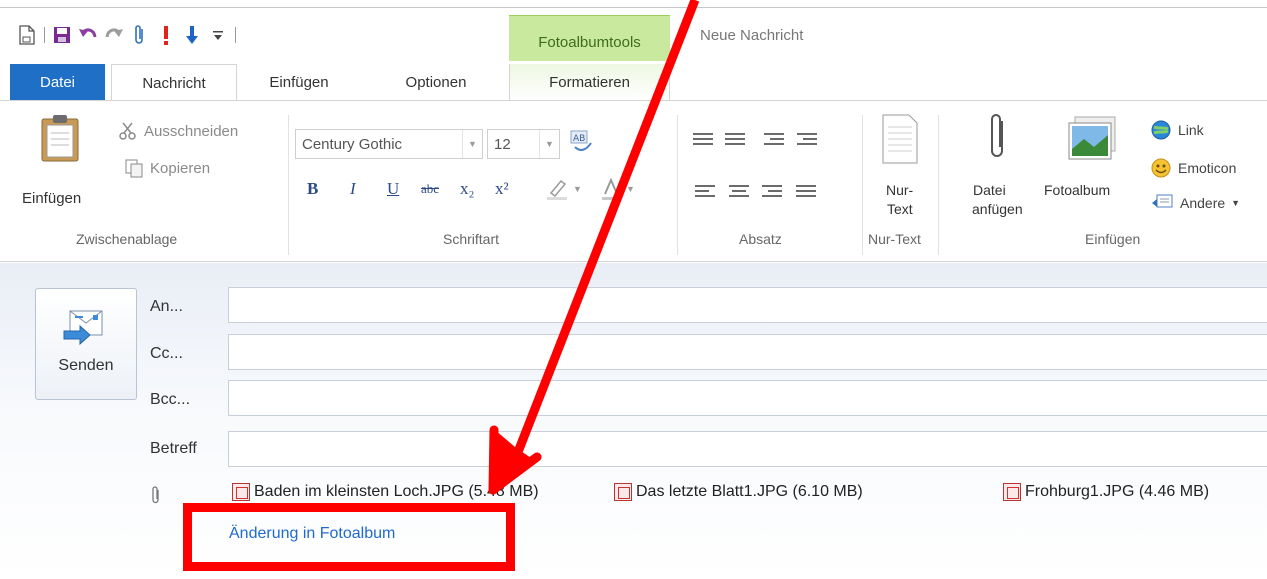 This screenshot has height=579, width=1267. Describe the element at coordinates (27, 35) in the screenshot. I see `new-document-icon` at that location.